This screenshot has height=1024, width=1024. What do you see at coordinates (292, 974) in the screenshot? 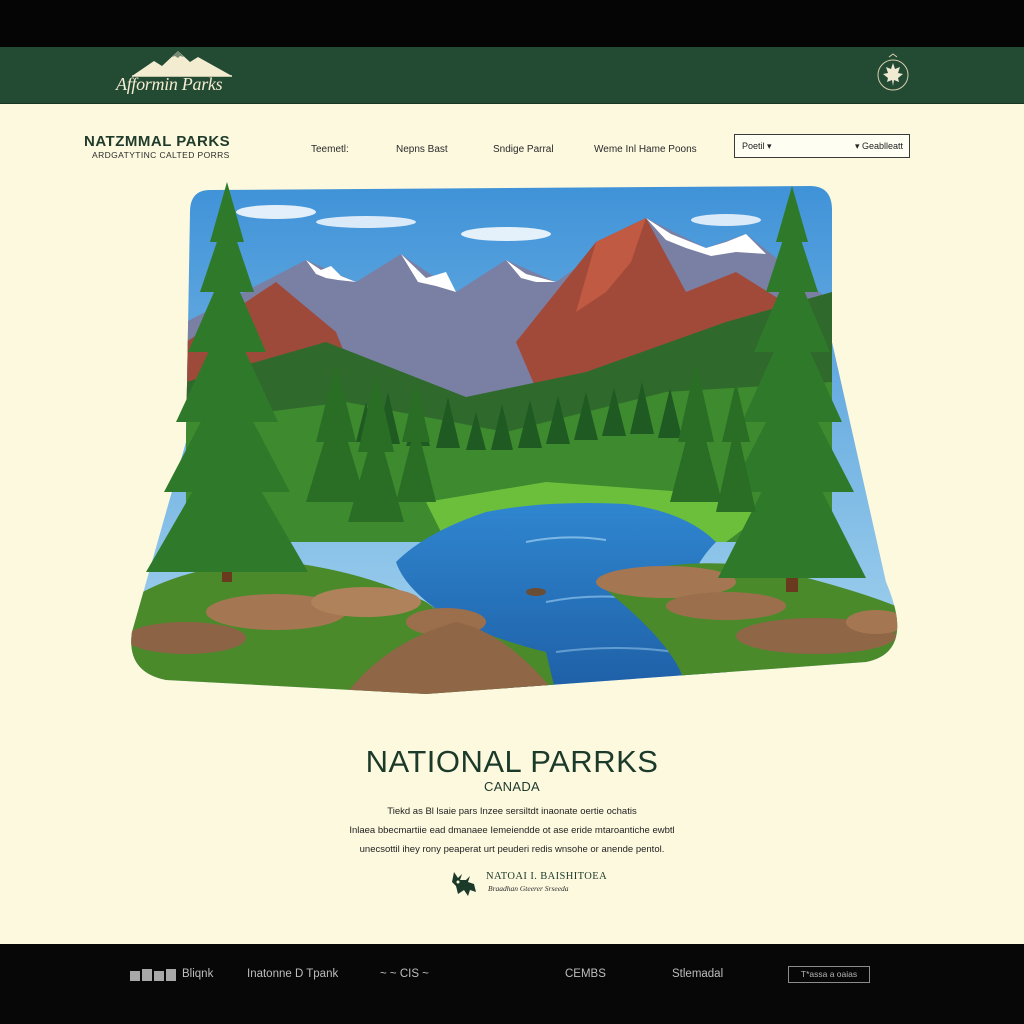
I see `footer-link-2: Inatonne D Tpank` at bounding box center [292, 974].